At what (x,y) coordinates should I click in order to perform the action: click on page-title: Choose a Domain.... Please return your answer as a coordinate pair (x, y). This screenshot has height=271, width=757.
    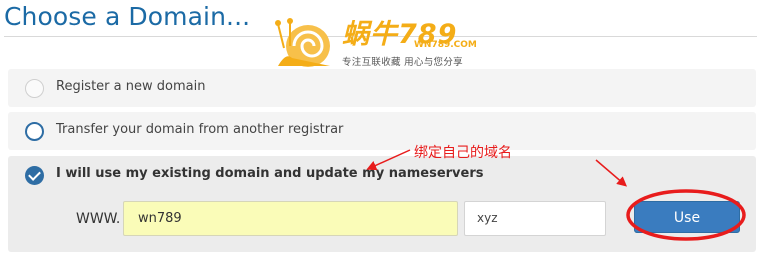
    Looking at the image, I should click on (127, 16).